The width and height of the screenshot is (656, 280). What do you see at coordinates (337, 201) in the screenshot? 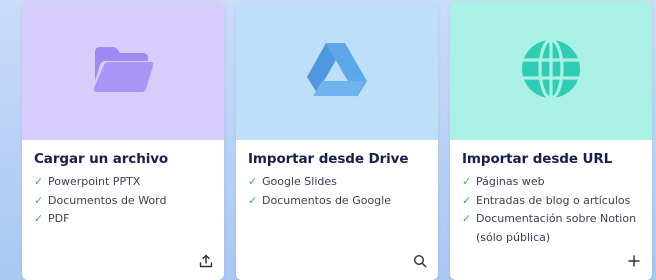
I see `list-item: ✓ Documentos de Google` at bounding box center [337, 201].